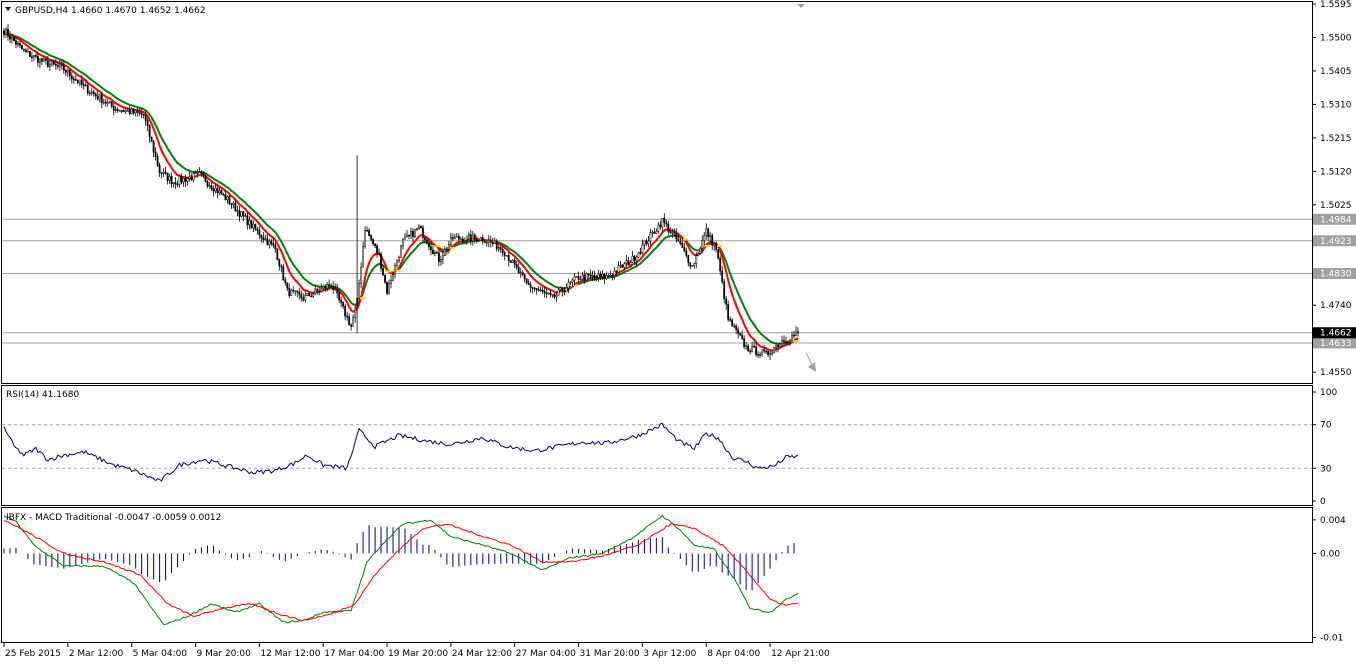 The width and height of the screenshot is (1356, 664). Describe the element at coordinates (1328, 393) in the screenshot. I see `rsi-tick-label: 100` at that location.